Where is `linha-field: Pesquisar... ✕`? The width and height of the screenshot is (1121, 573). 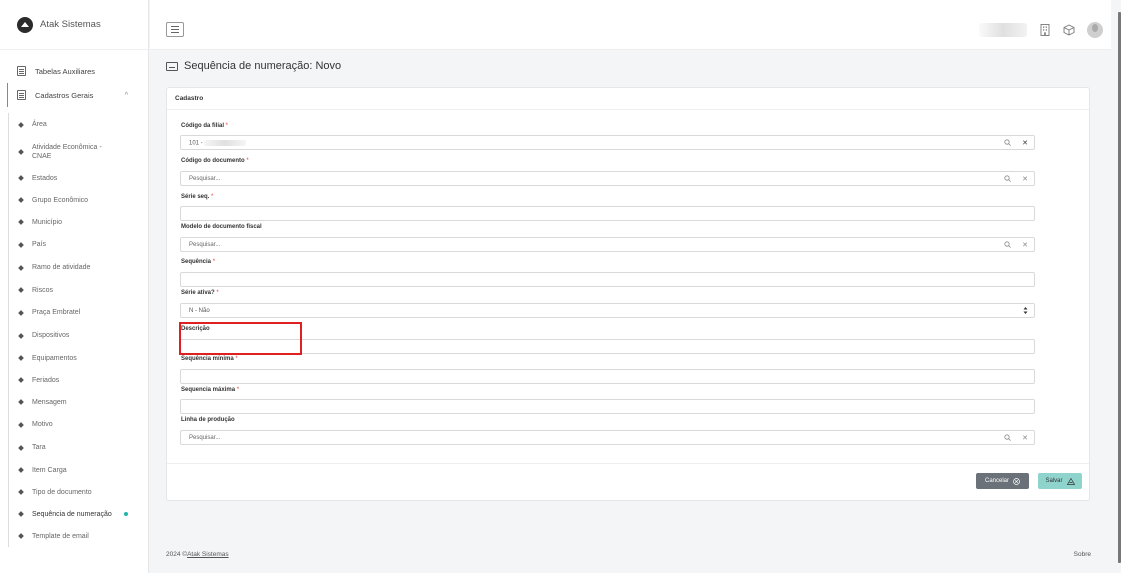 linha-field: Pesquisar... ✕ is located at coordinates (607, 437).